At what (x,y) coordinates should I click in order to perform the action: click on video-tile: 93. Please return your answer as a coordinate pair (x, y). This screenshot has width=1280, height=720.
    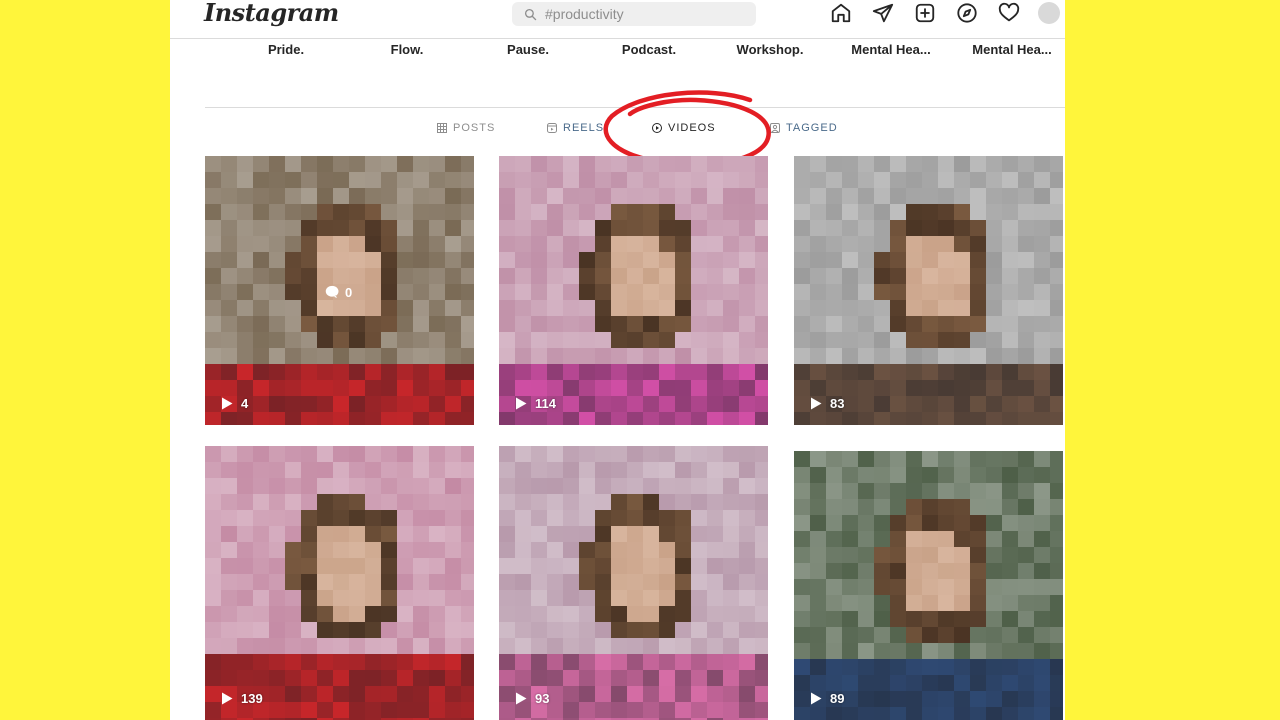
    Looking at the image, I should click on (633, 583).